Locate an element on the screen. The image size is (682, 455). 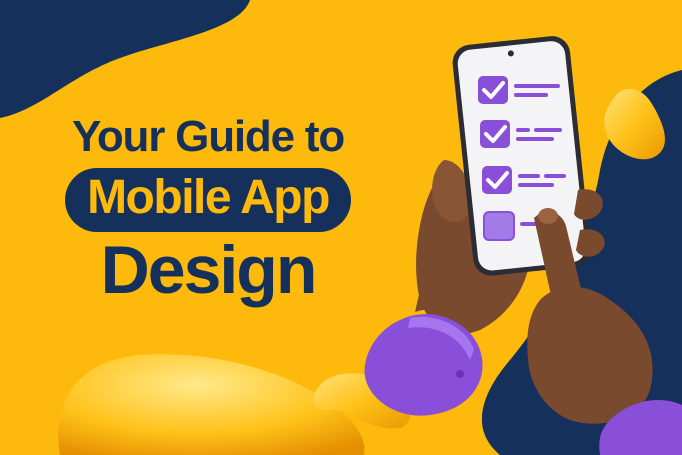
left-sleeve is located at coordinates (423, 365).